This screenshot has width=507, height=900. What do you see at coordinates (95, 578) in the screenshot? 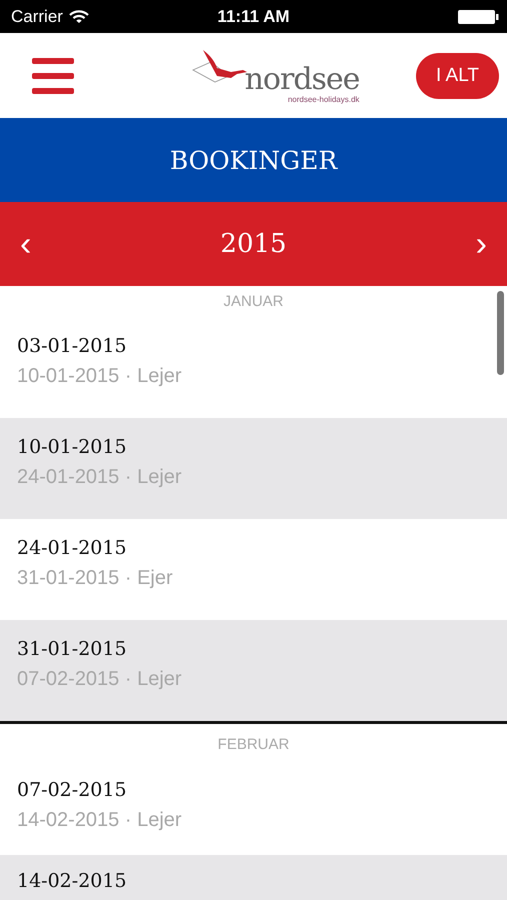
I see `booking-detail: 31-01-2015 · Ejer` at bounding box center [95, 578].